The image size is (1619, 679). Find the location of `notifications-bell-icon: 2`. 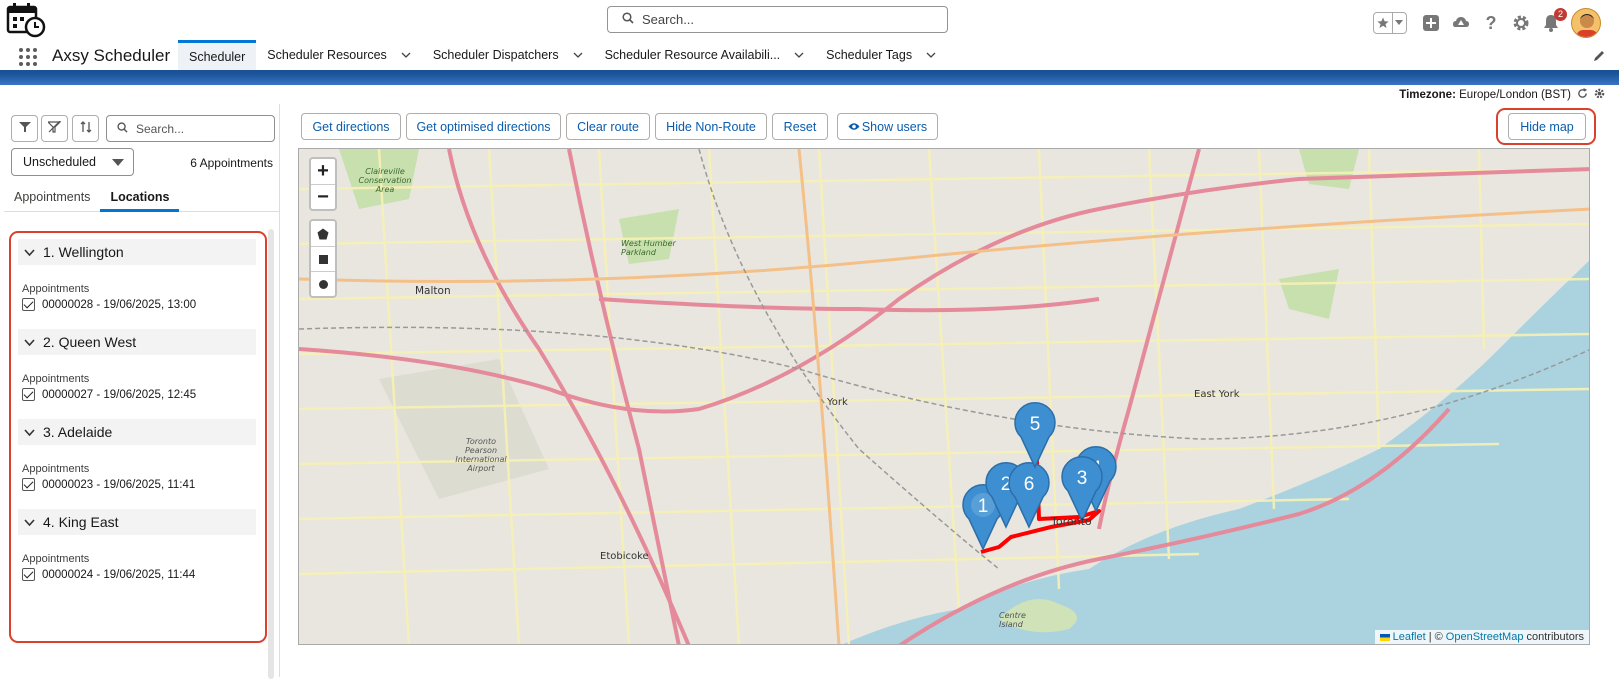

notifications-bell-icon: 2 is located at coordinates (1554, 20).